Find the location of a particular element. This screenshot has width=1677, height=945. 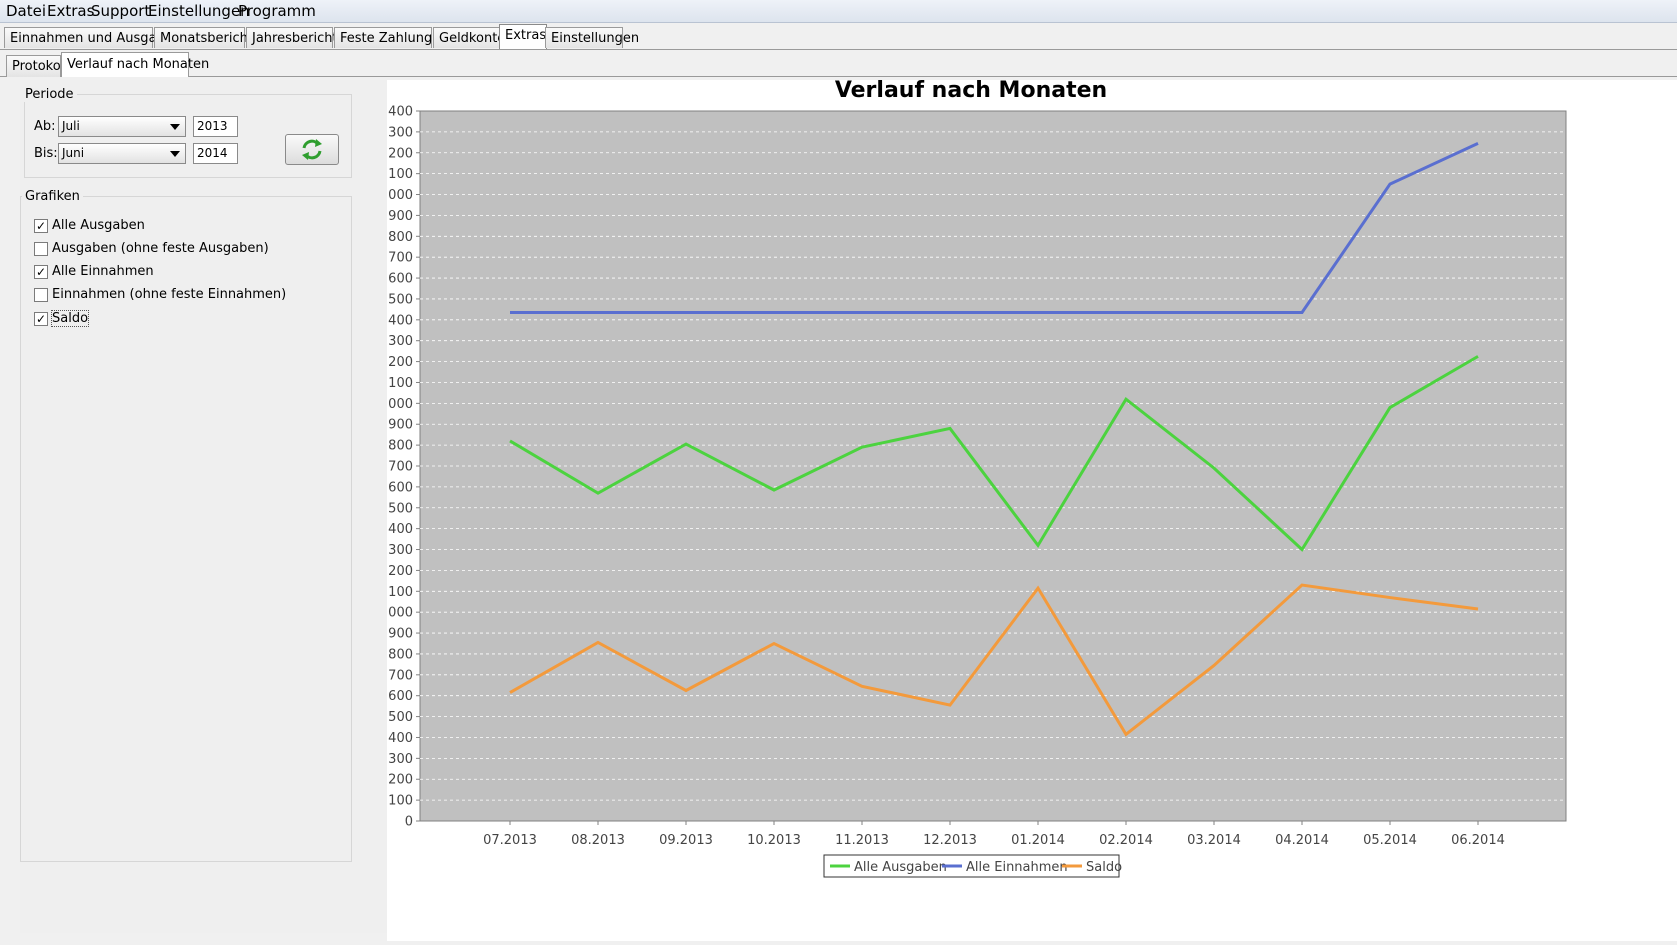

y-tick-label: 900 is located at coordinates (400, 634).